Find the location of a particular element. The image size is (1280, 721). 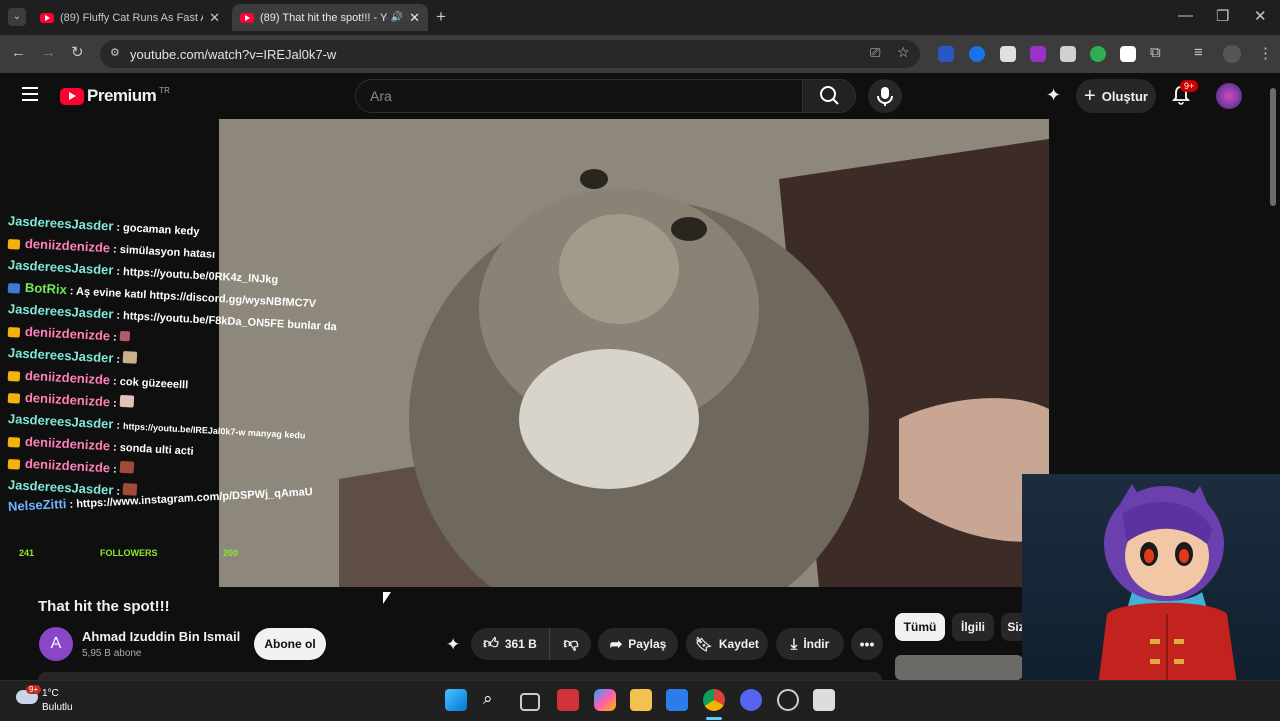

share-button: ➦ Paylaş is located at coordinates (638, 644).